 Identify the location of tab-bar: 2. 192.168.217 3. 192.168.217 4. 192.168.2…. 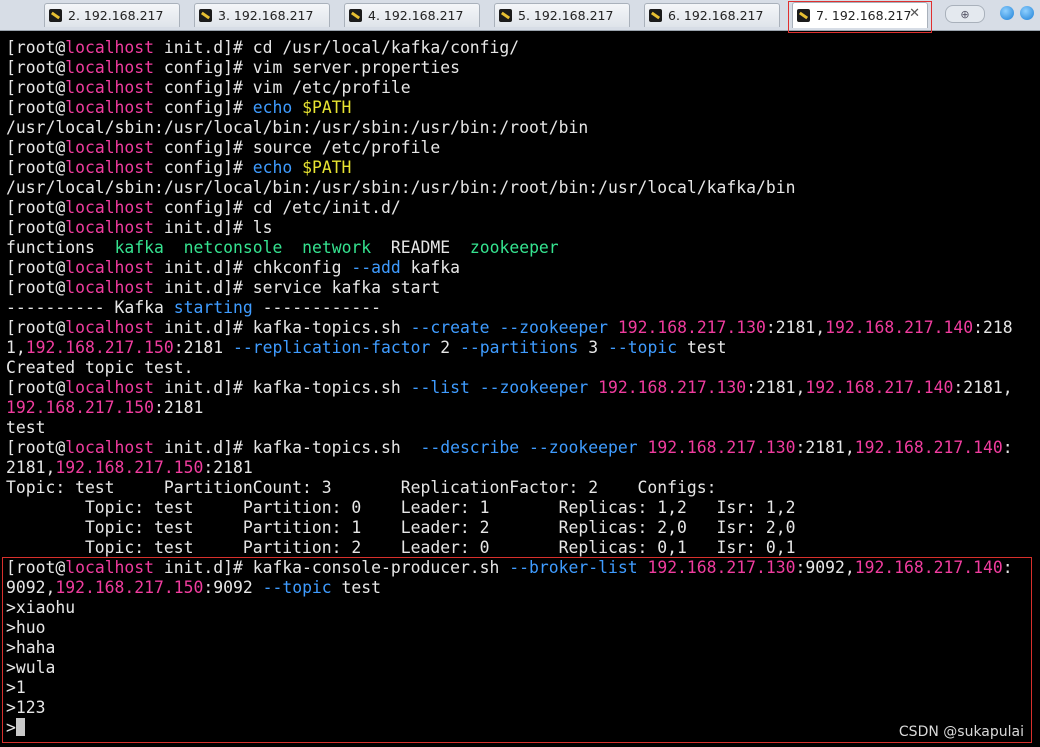
(520, 16).